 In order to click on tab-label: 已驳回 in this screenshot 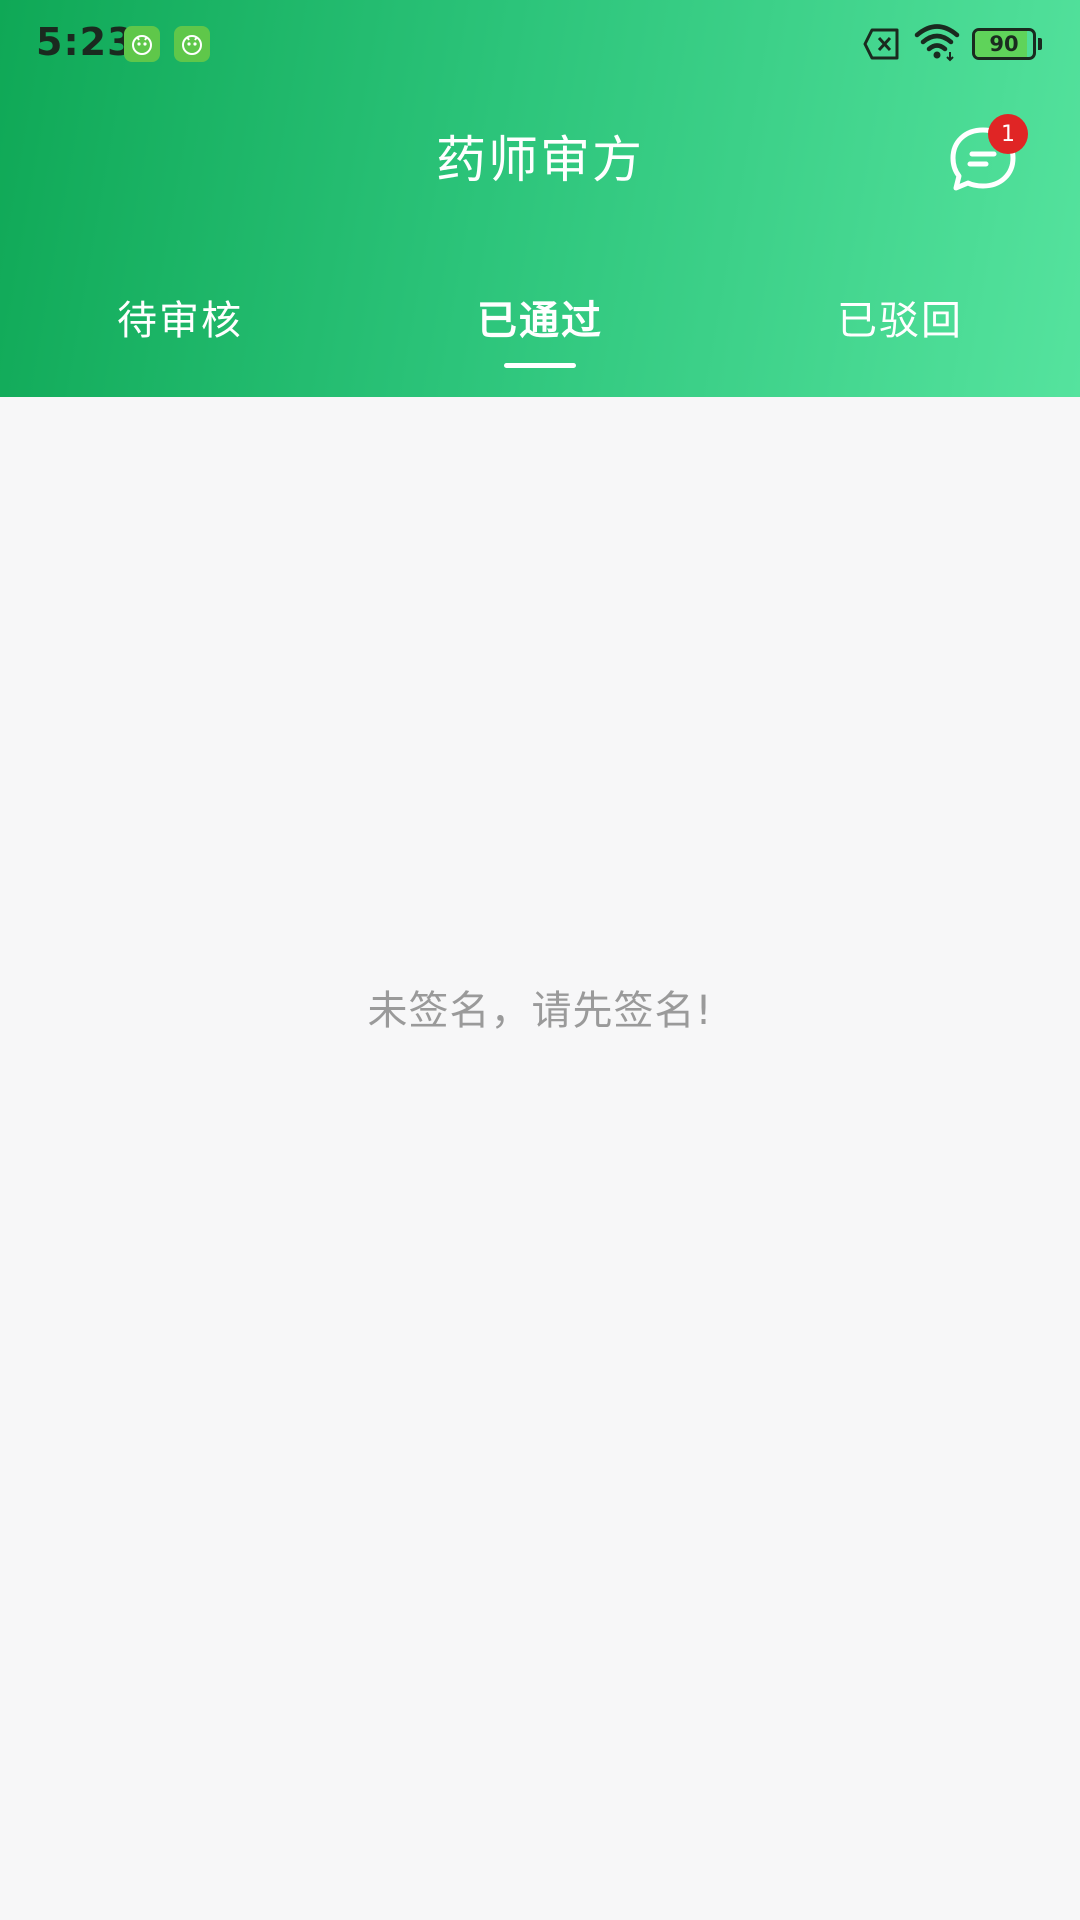, I will do `click(900, 321)`.